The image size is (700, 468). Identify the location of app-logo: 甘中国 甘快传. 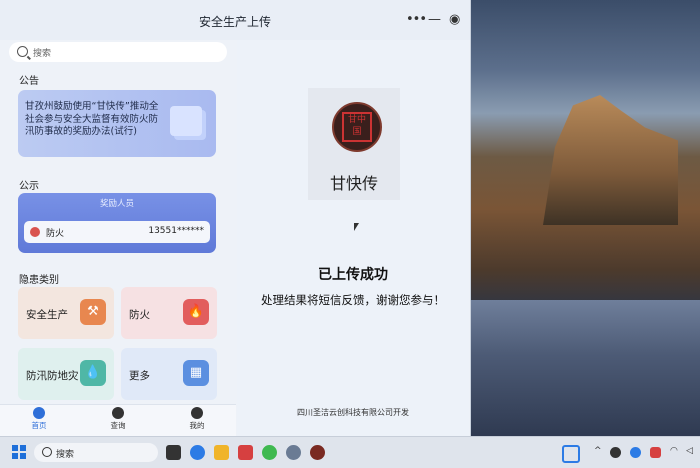
(354, 144).